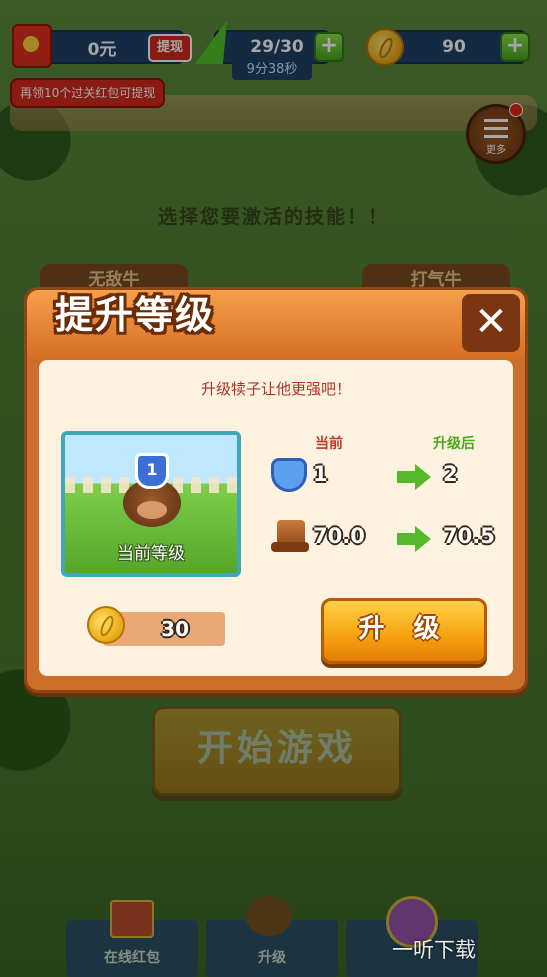 The height and width of the screenshot is (977, 547). Describe the element at coordinates (290, 536) in the screenshot. I see `speed-boot-icon` at that location.